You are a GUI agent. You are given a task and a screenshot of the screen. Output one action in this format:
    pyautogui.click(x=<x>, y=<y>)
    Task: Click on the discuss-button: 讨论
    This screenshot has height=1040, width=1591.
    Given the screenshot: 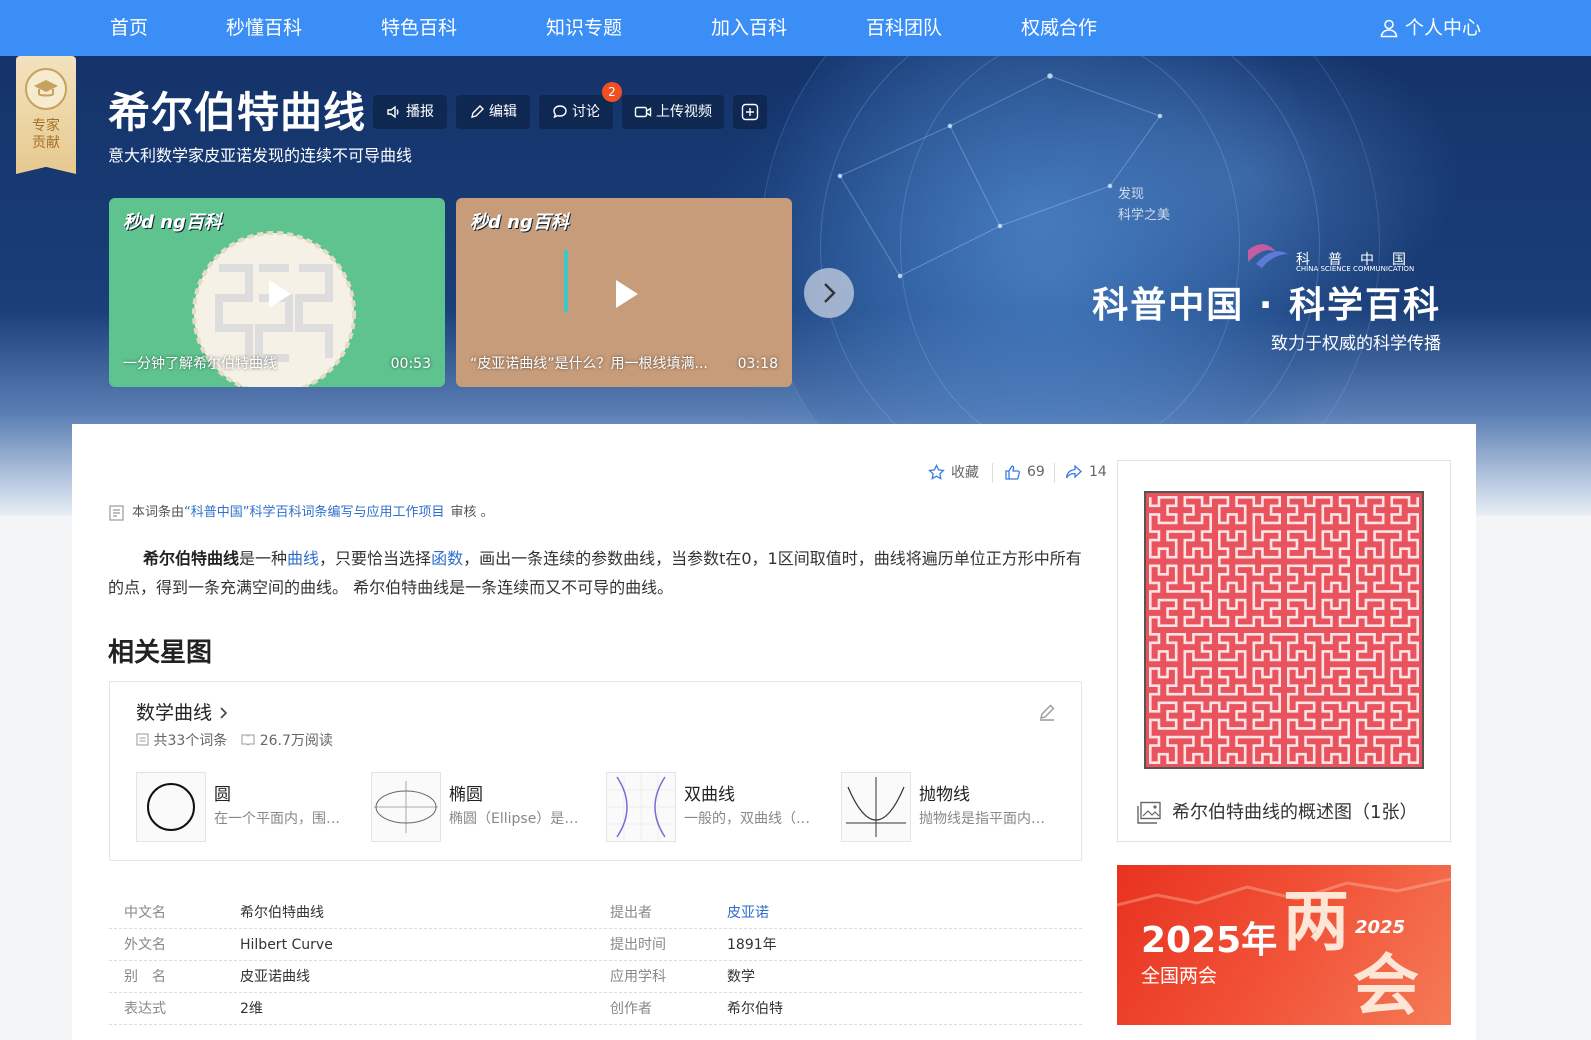 What is the action you would take?
    pyautogui.click(x=576, y=112)
    